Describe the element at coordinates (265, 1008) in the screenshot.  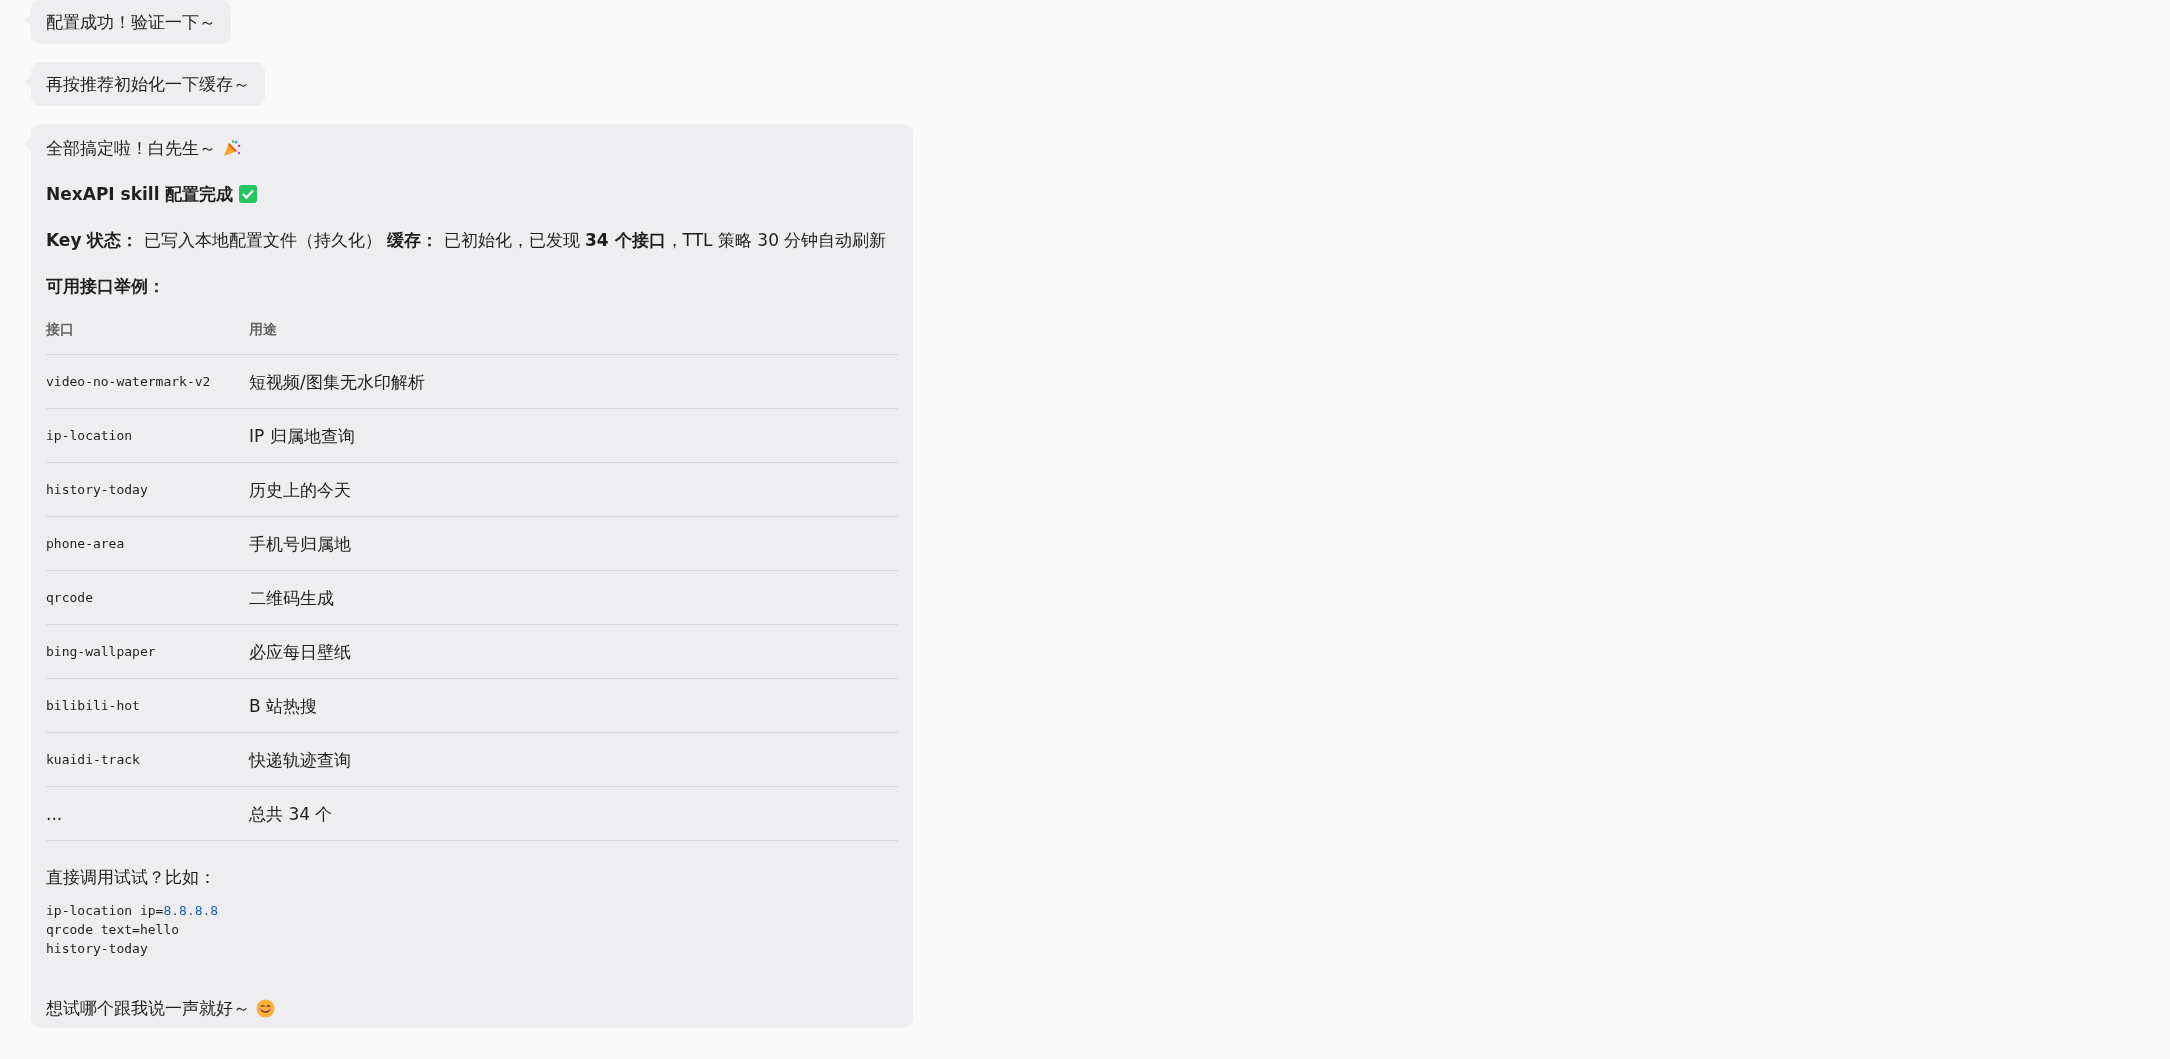
I see `smile-icon` at that location.